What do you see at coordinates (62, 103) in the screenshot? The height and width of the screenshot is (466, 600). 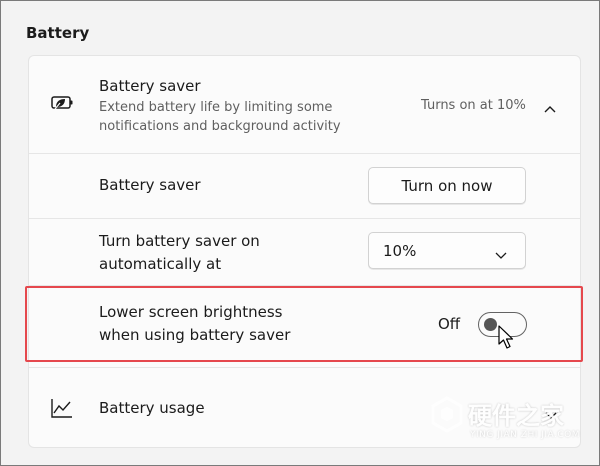 I see `battery-leaf-icon` at bounding box center [62, 103].